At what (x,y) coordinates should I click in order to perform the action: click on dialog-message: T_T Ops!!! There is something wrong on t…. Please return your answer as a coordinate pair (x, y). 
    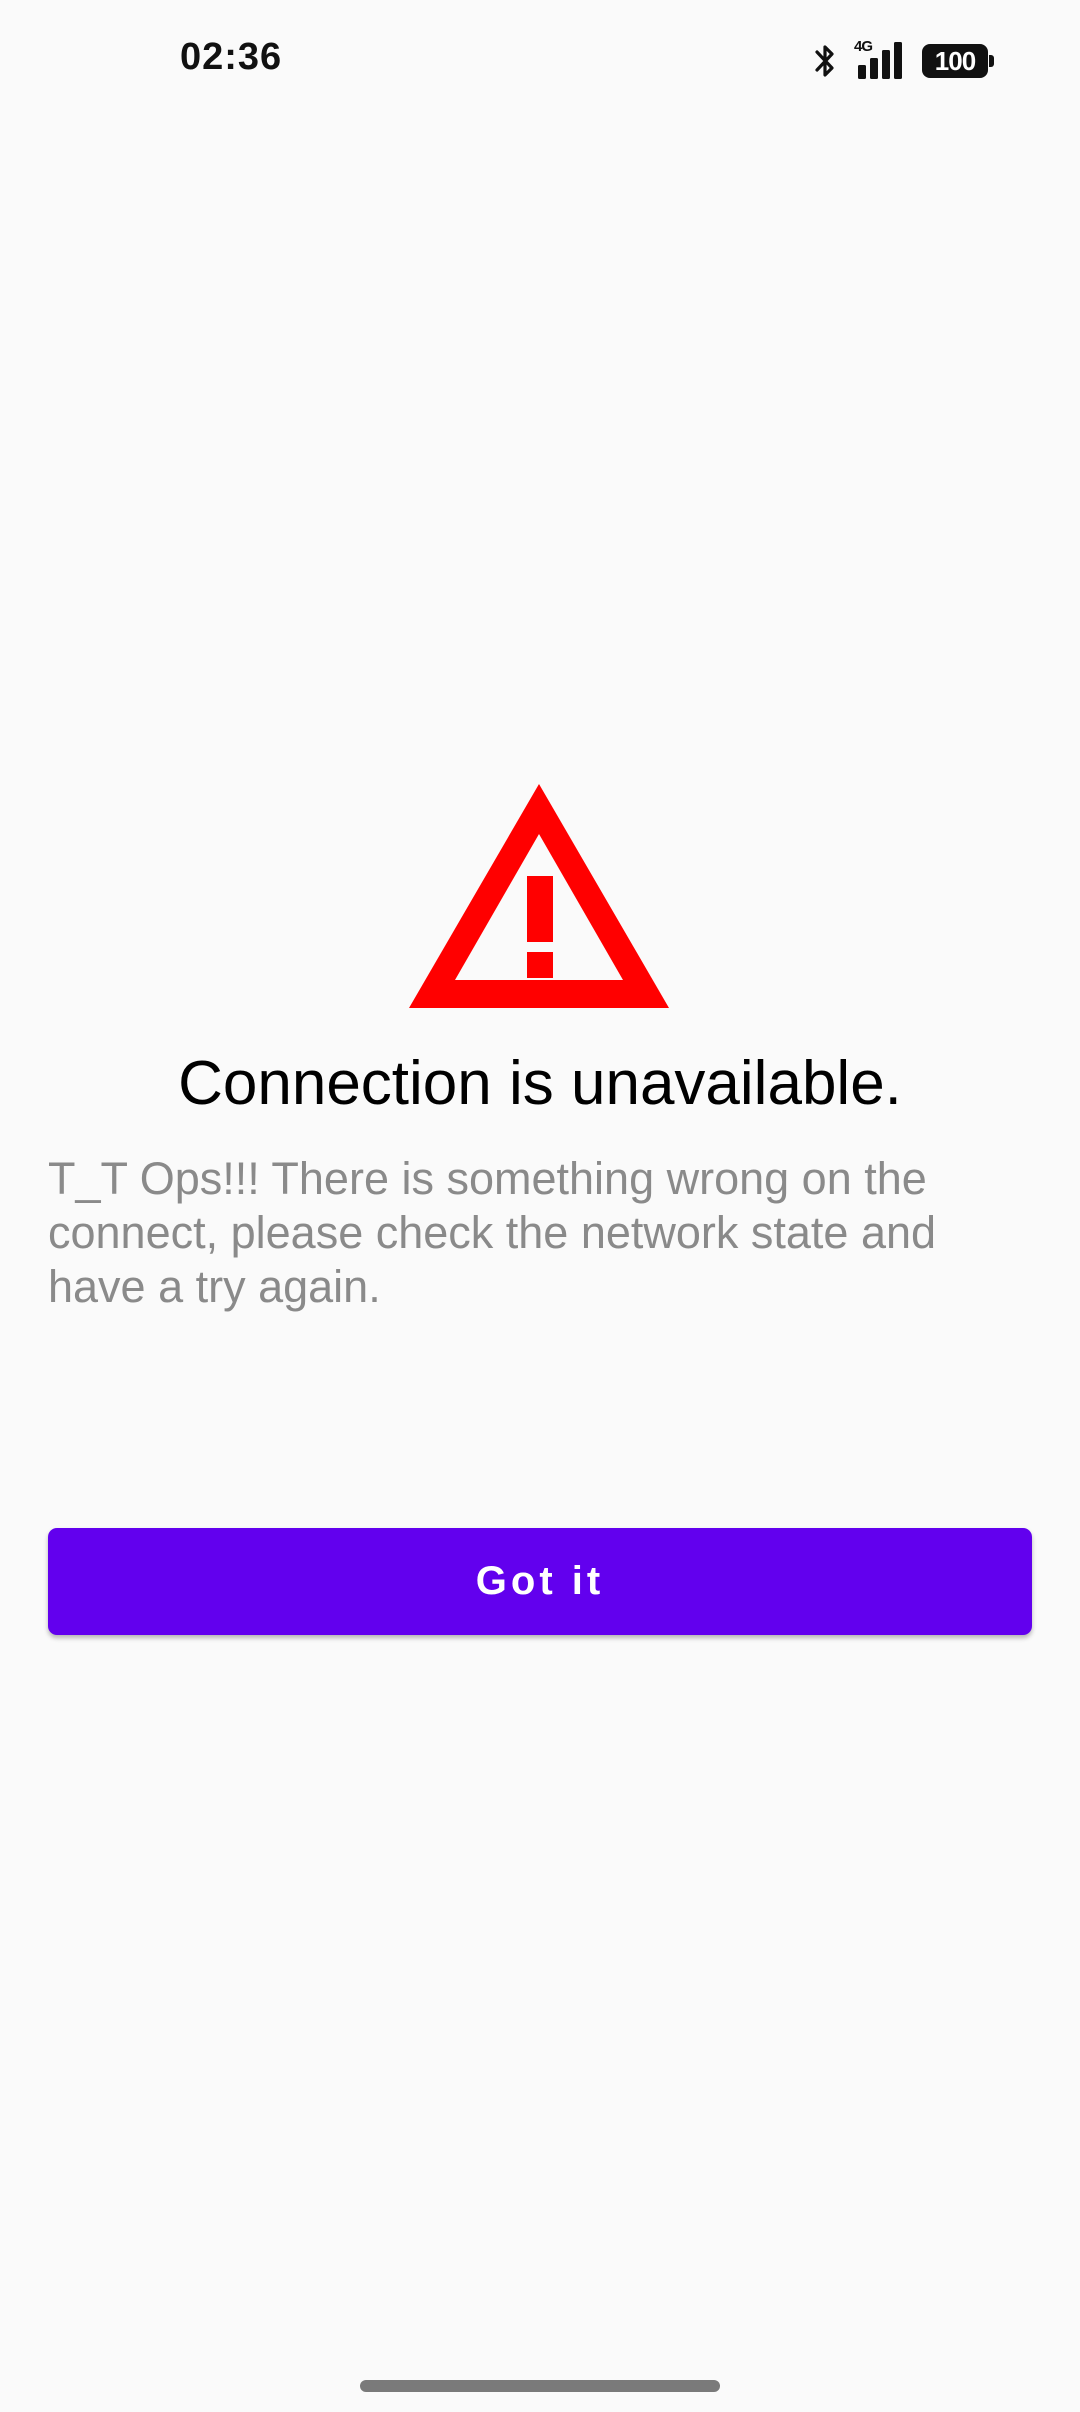
    Looking at the image, I should click on (492, 1232).